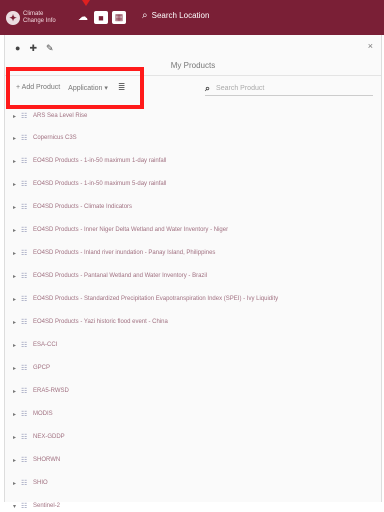 The height and width of the screenshot is (512, 384). I want to click on grid-icon: ▦, so click(119, 17).